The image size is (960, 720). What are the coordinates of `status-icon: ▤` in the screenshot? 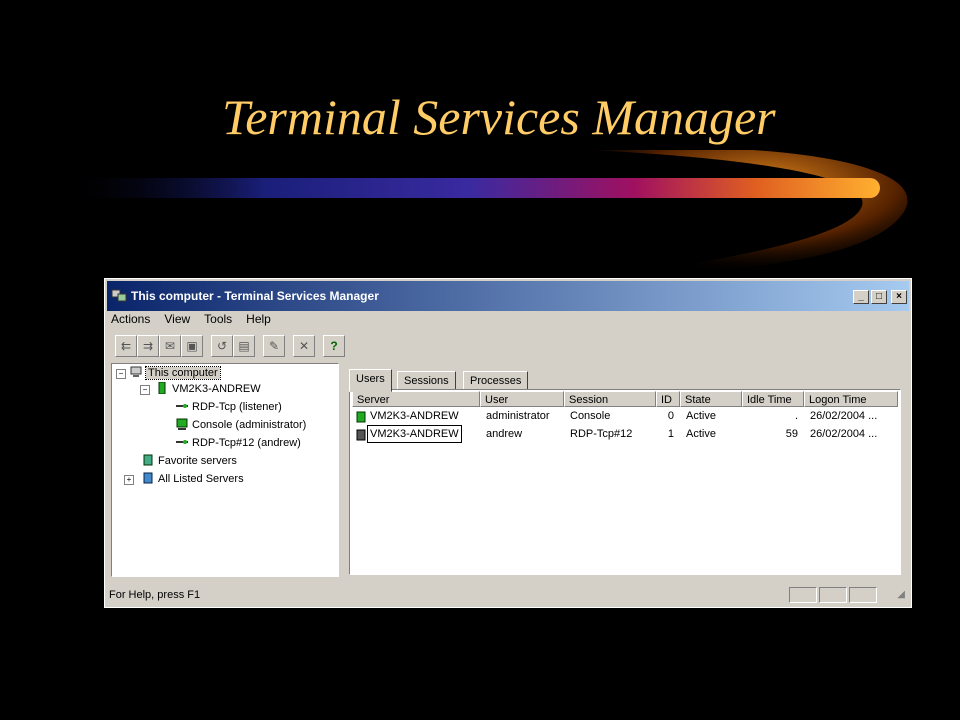 It's located at (244, 346).